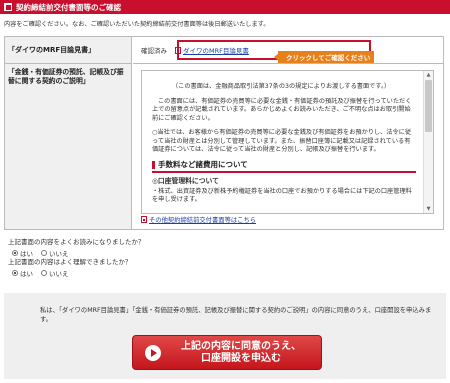 The width and height of the screenshot is (450, 383). Describe the element at coordinates (8, 7) in the screenshot. I see `header-square-icon` at that location.